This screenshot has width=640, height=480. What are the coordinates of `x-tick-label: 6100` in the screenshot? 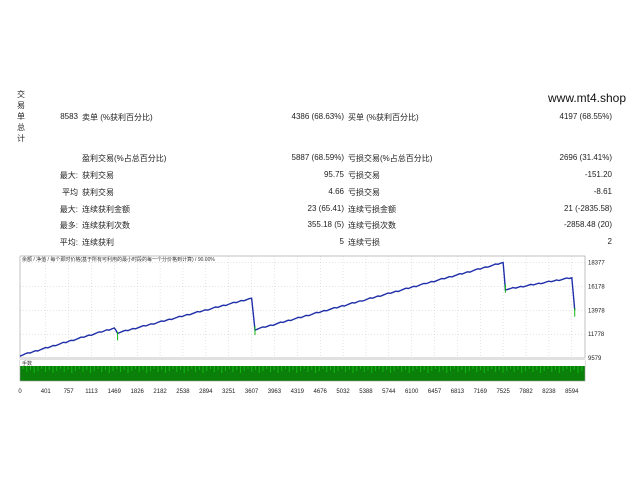 It's located at (412, 392).